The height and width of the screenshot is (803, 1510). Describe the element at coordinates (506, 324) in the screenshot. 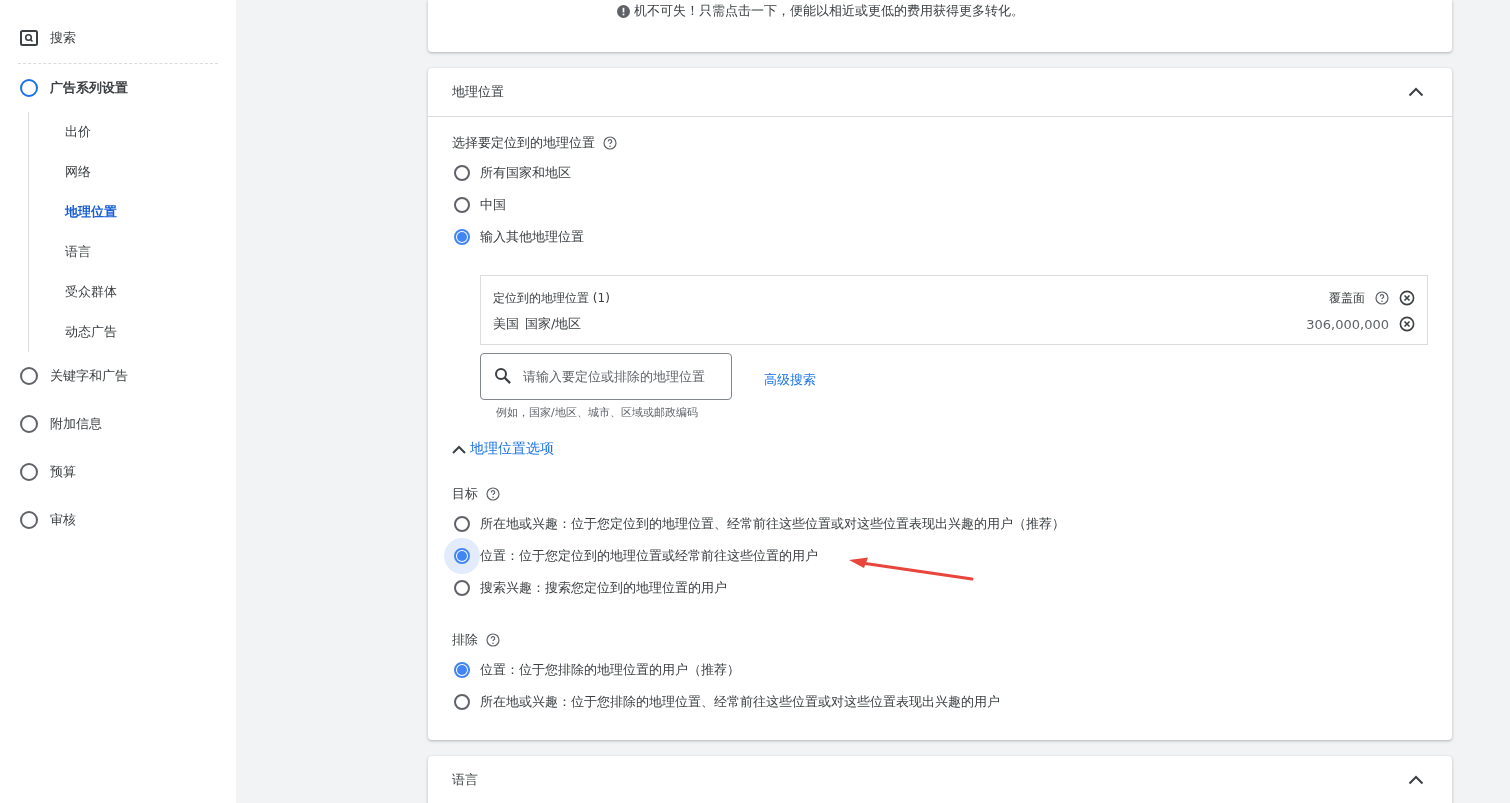

I see `location-name: 美国` at that location.